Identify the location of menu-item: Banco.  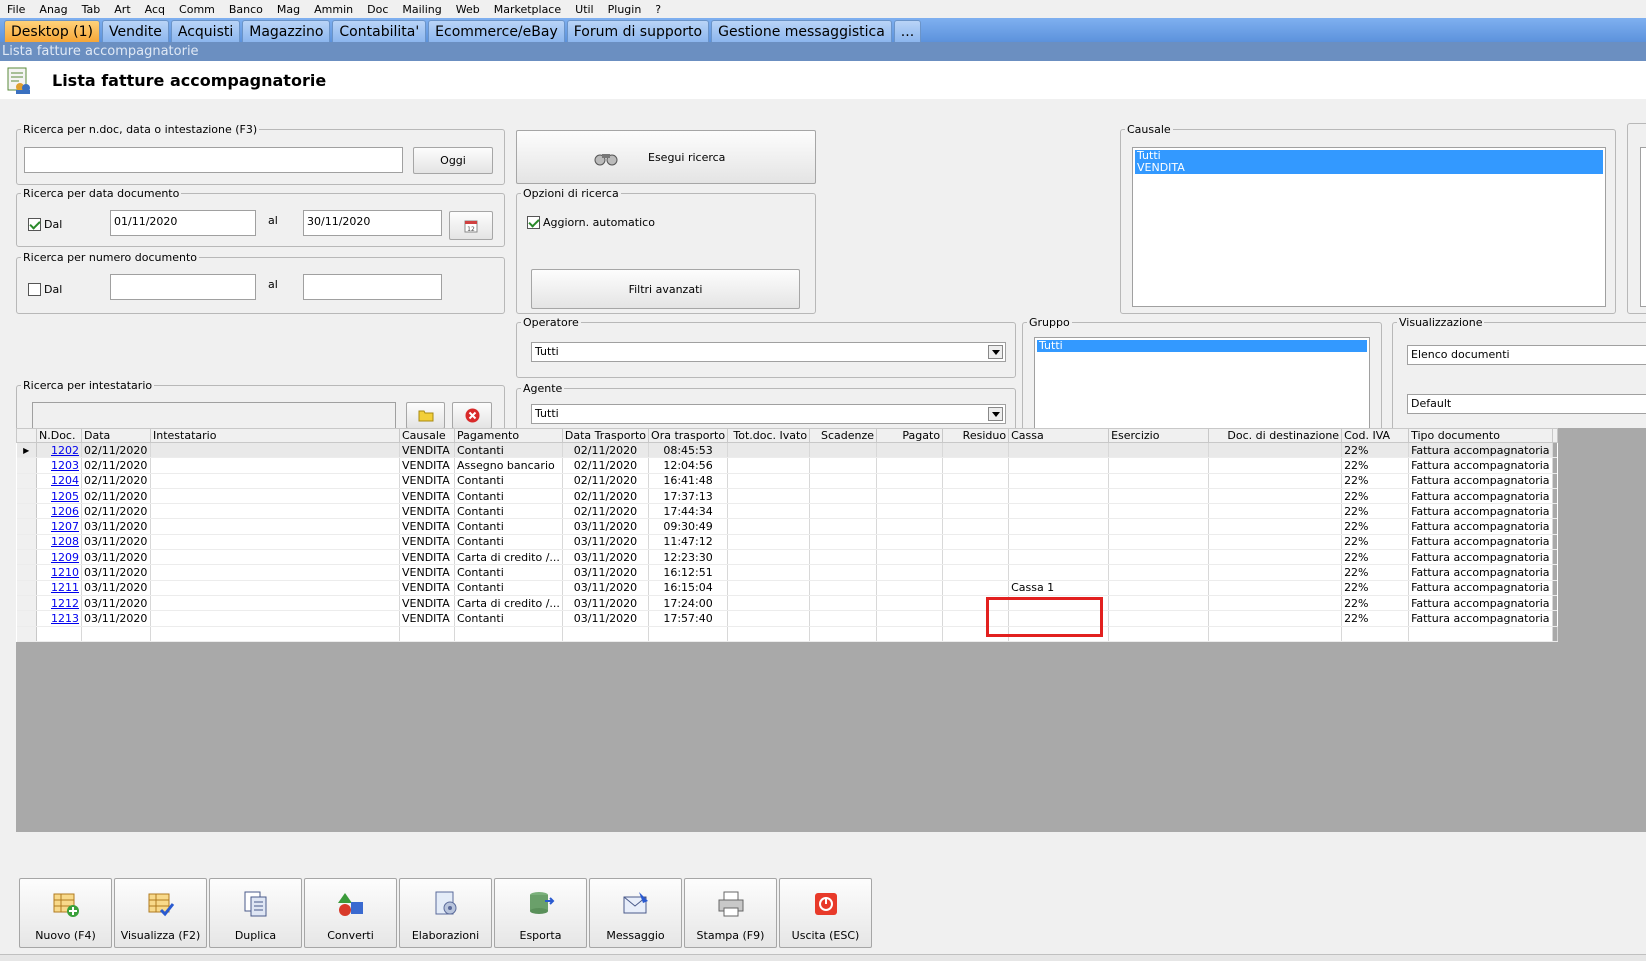
(246, 9).